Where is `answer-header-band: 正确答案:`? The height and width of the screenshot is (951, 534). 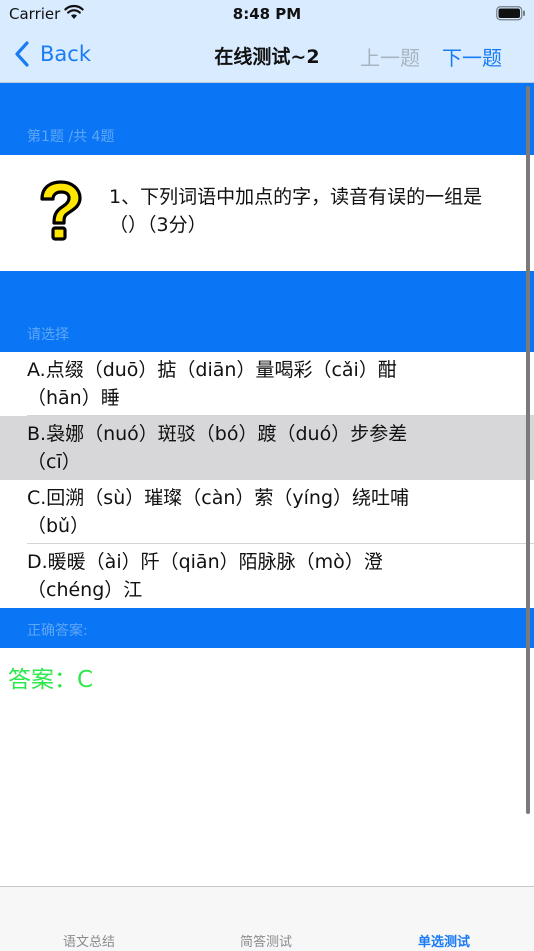
answer-header-band: 正确答案: is located at coordinates (267, 628).